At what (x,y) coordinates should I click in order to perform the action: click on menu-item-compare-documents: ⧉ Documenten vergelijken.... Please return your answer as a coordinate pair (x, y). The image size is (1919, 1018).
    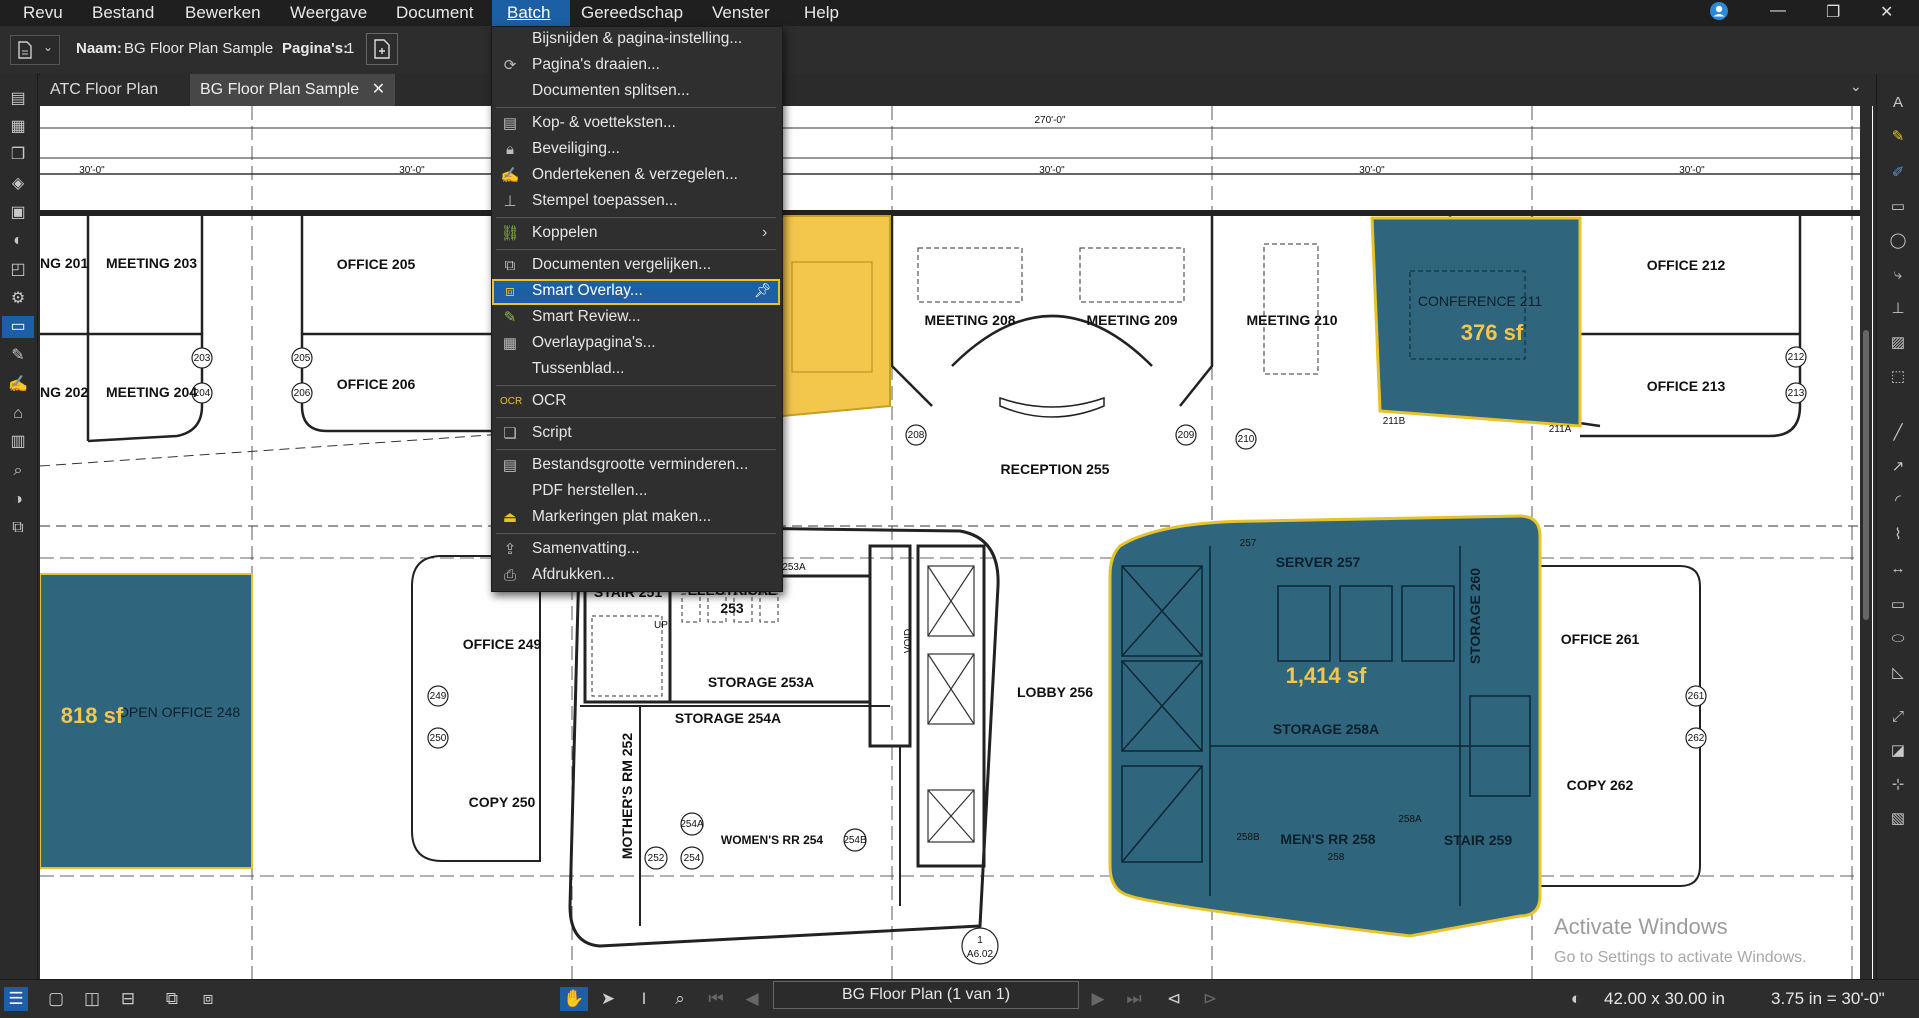
    Looking at the image, I should click on (636, 266).